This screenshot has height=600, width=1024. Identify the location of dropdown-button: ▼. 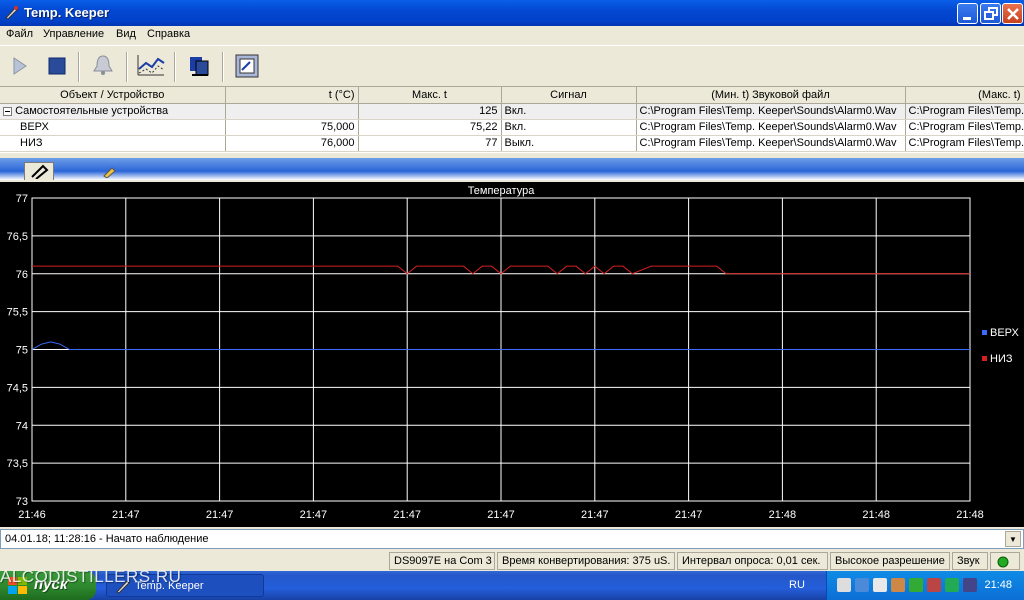
(1013, 539).